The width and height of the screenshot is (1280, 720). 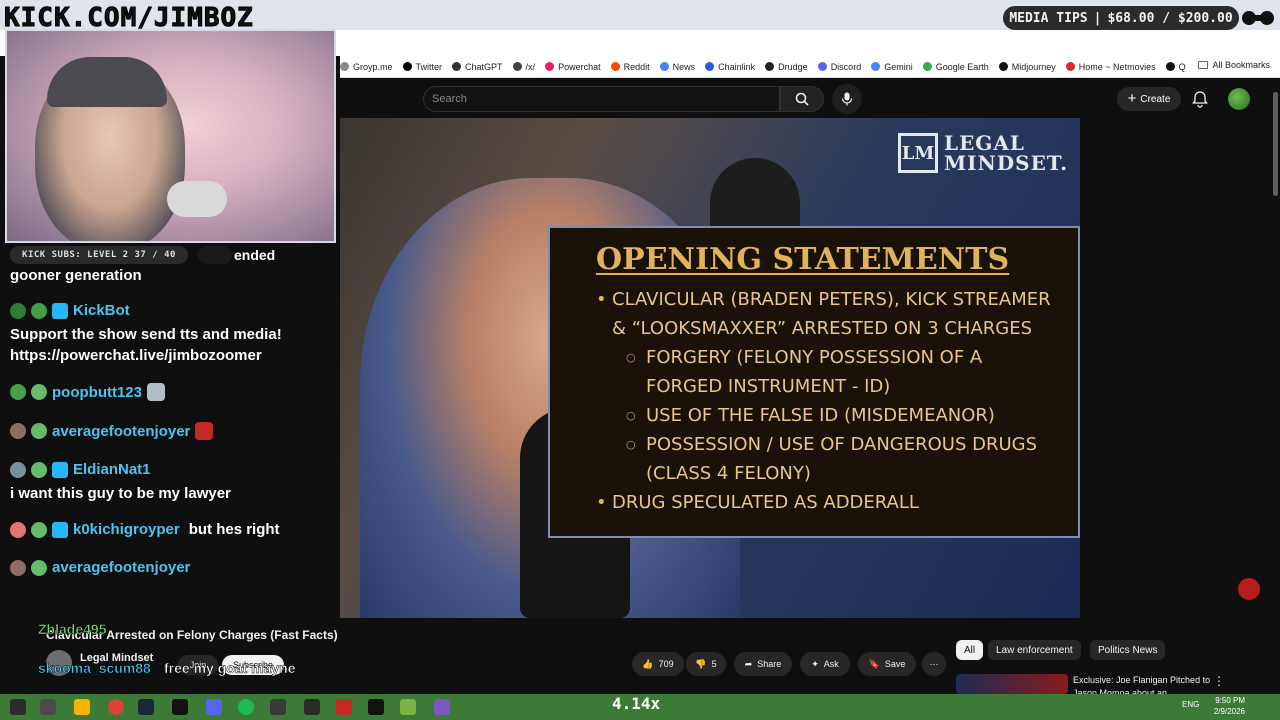 What do you see at coordinates (1033, 66) in the screenshot?
I see `bookmark-label: Midjourney` at bounding box center [1033, 66].